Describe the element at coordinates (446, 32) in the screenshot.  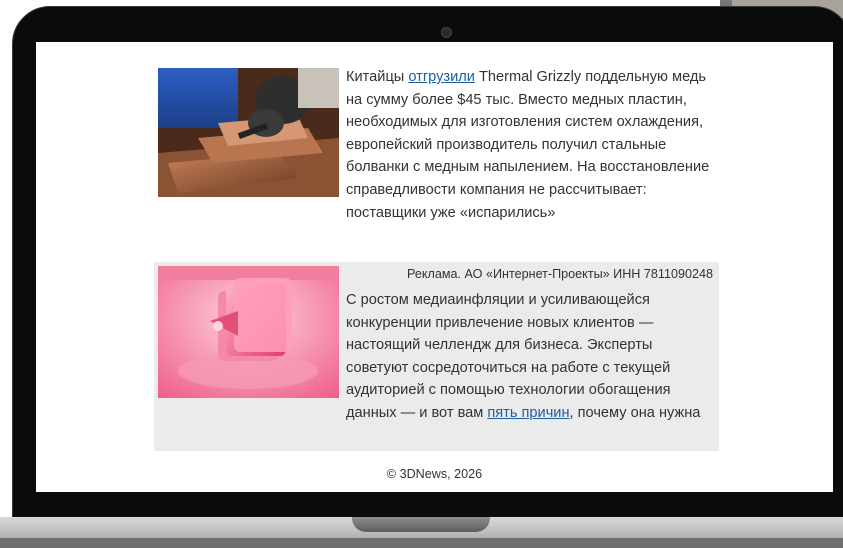
I see `webcam-icon` at that location.